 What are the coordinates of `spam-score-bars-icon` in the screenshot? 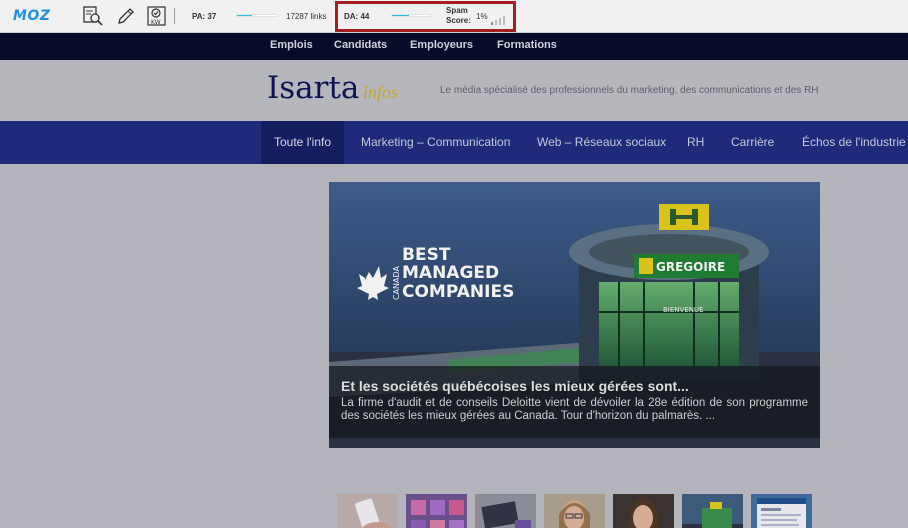 It's located at (498, 18).